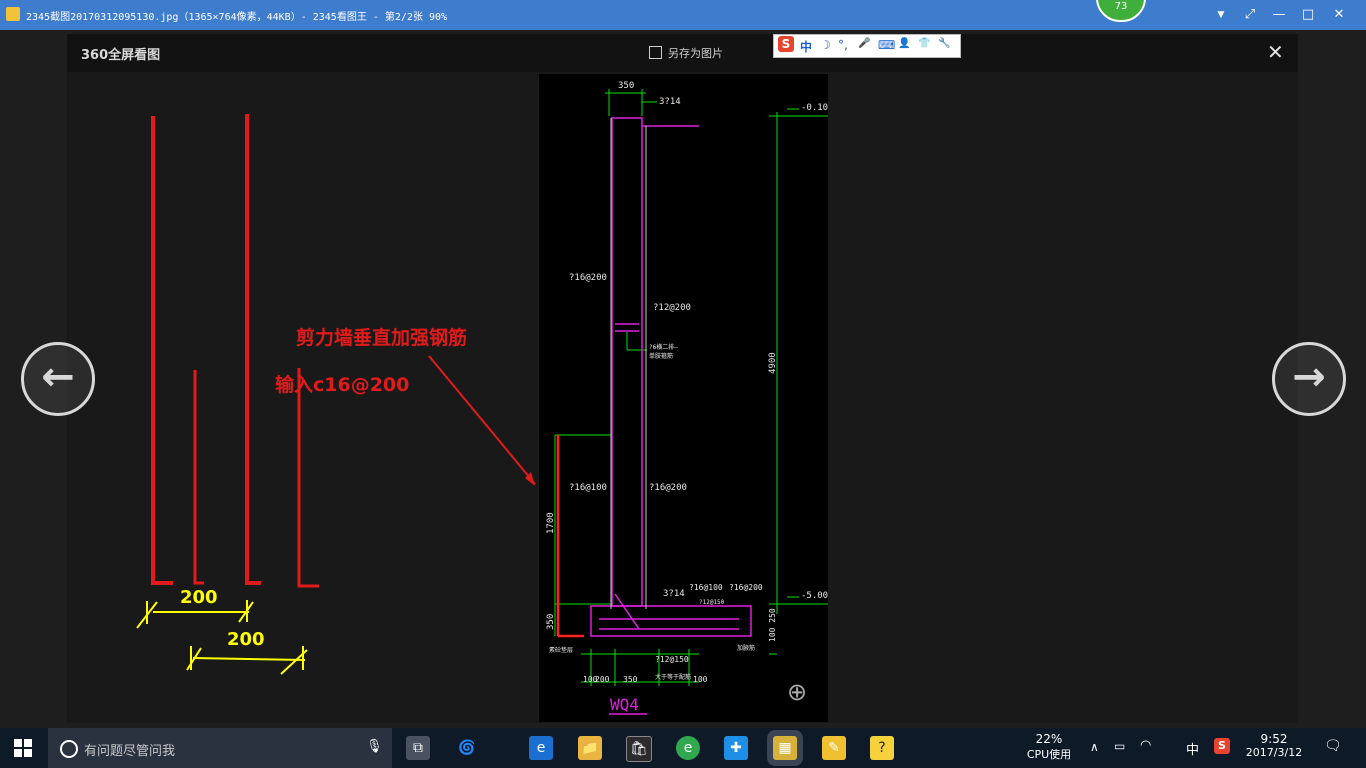 The height and width of the screenshot is (768, 1366). What do you see at coordinates (551, 622) in the screenshot?
I see `dim-base-thickness: 350` at bounding box center [551, 622].